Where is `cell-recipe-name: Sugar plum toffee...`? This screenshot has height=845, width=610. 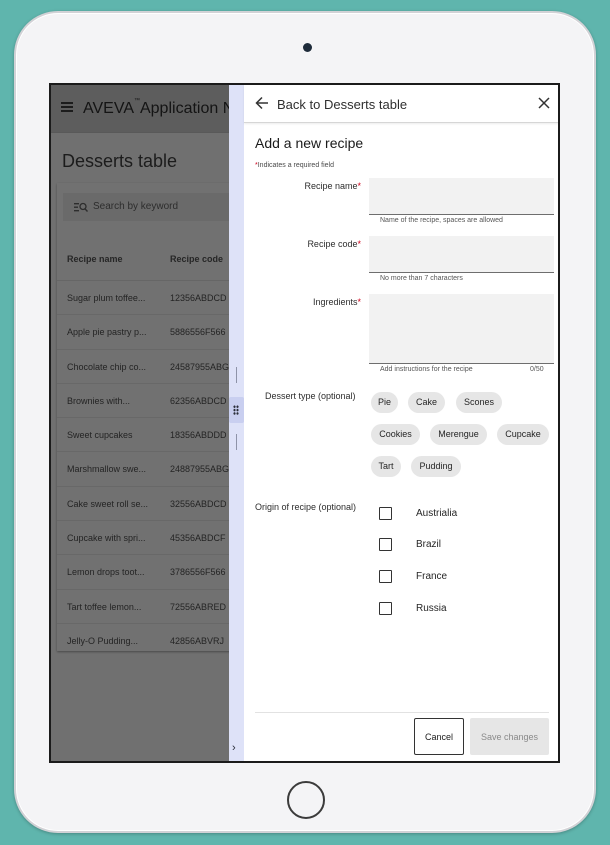 cell-recipe-name: Sugar plum toffee... is located at coordinates (106, 298).